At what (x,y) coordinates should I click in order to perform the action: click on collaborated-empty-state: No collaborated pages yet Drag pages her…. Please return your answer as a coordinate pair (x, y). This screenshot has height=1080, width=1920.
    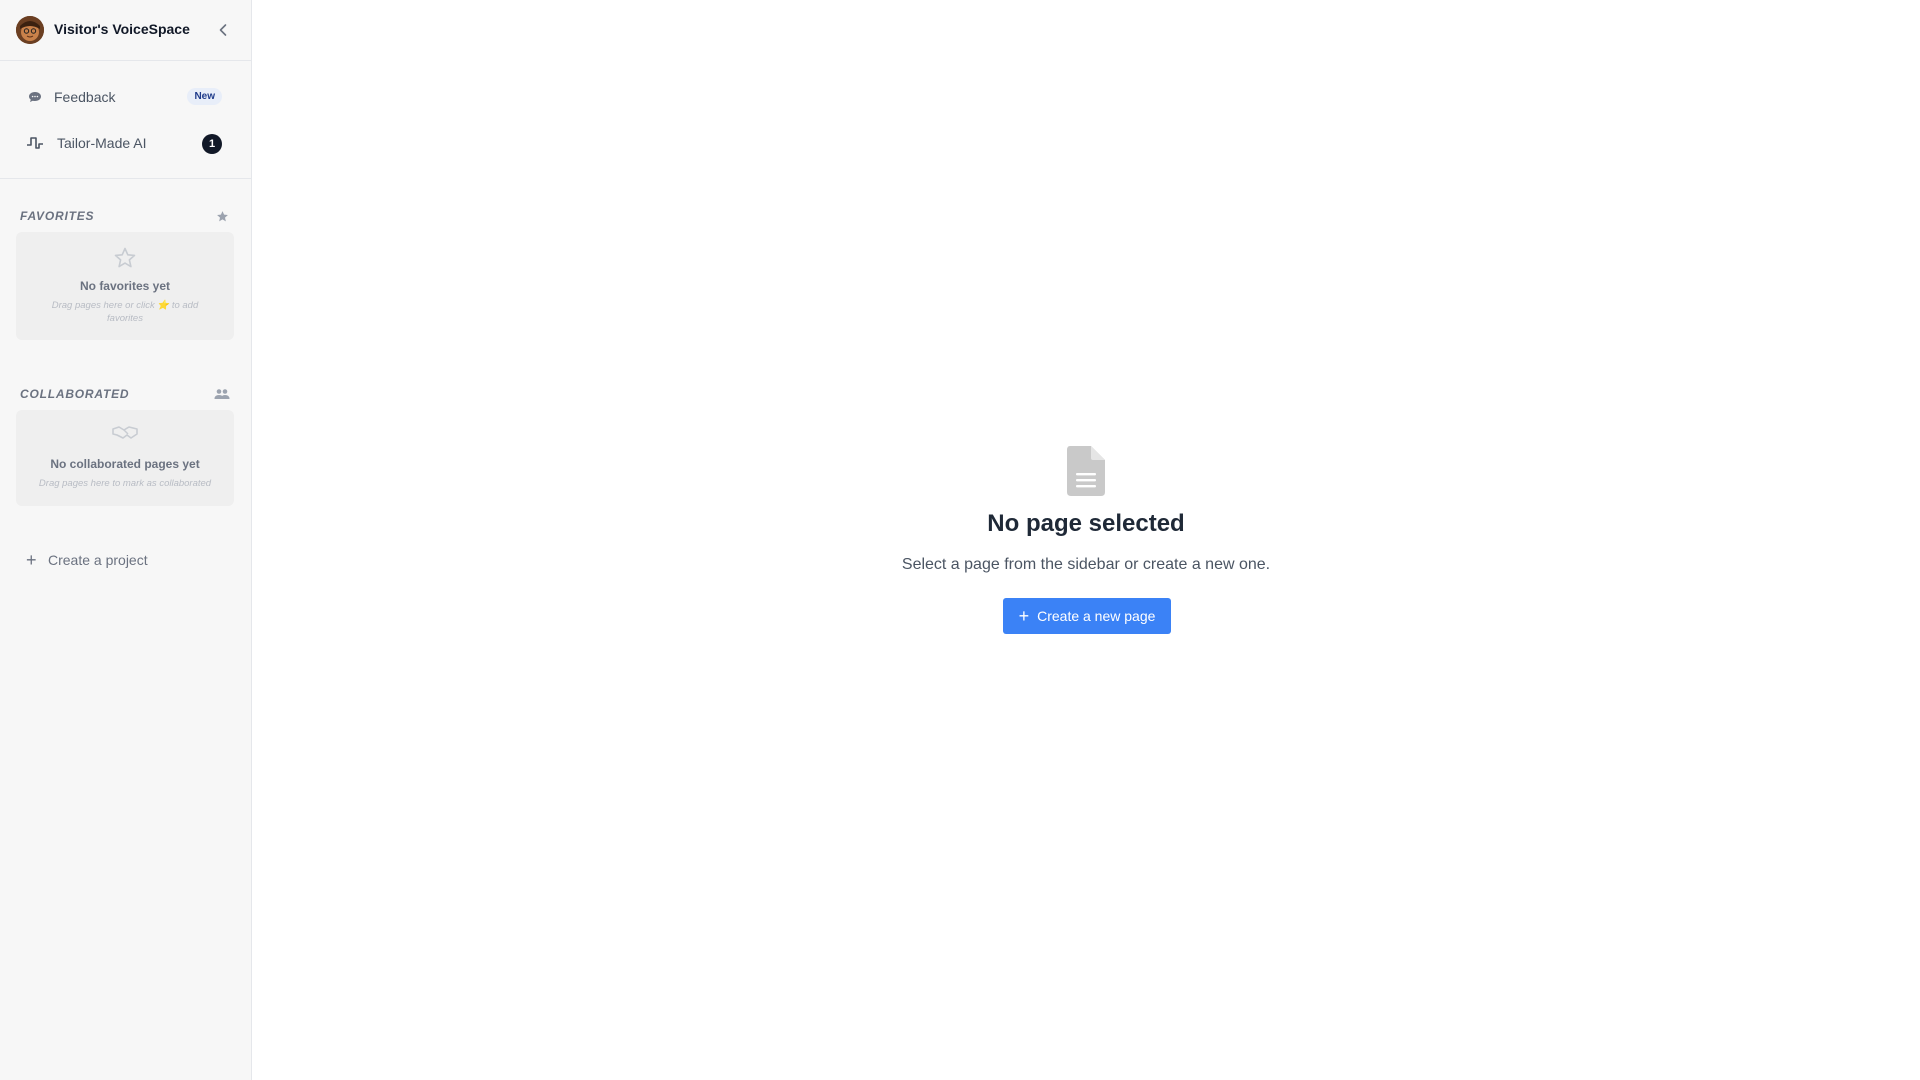
    Looking at the image, I should click on (125, 458).